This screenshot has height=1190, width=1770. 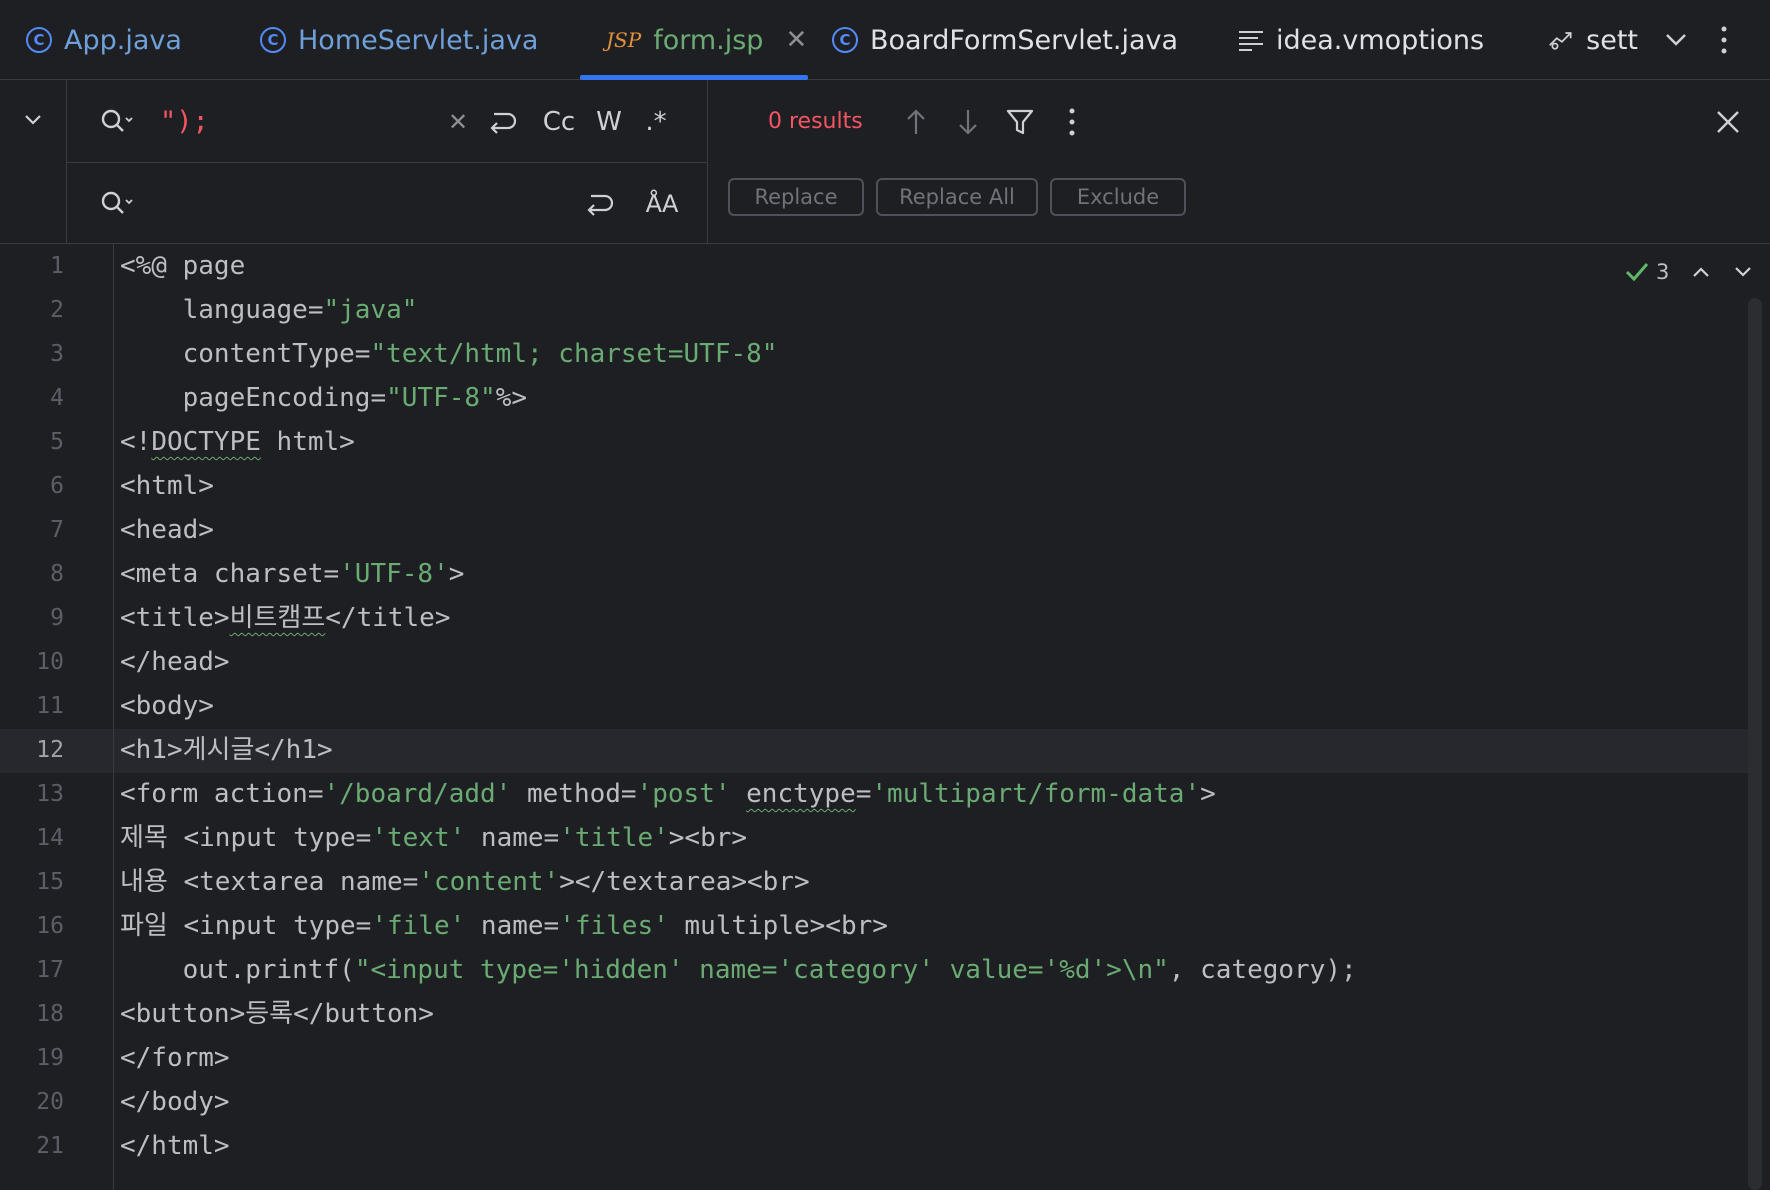 What do you see at coordinates (50, 1146) in the screenshot?
I see `line-number: 21` at bounding box center [50, 1146].